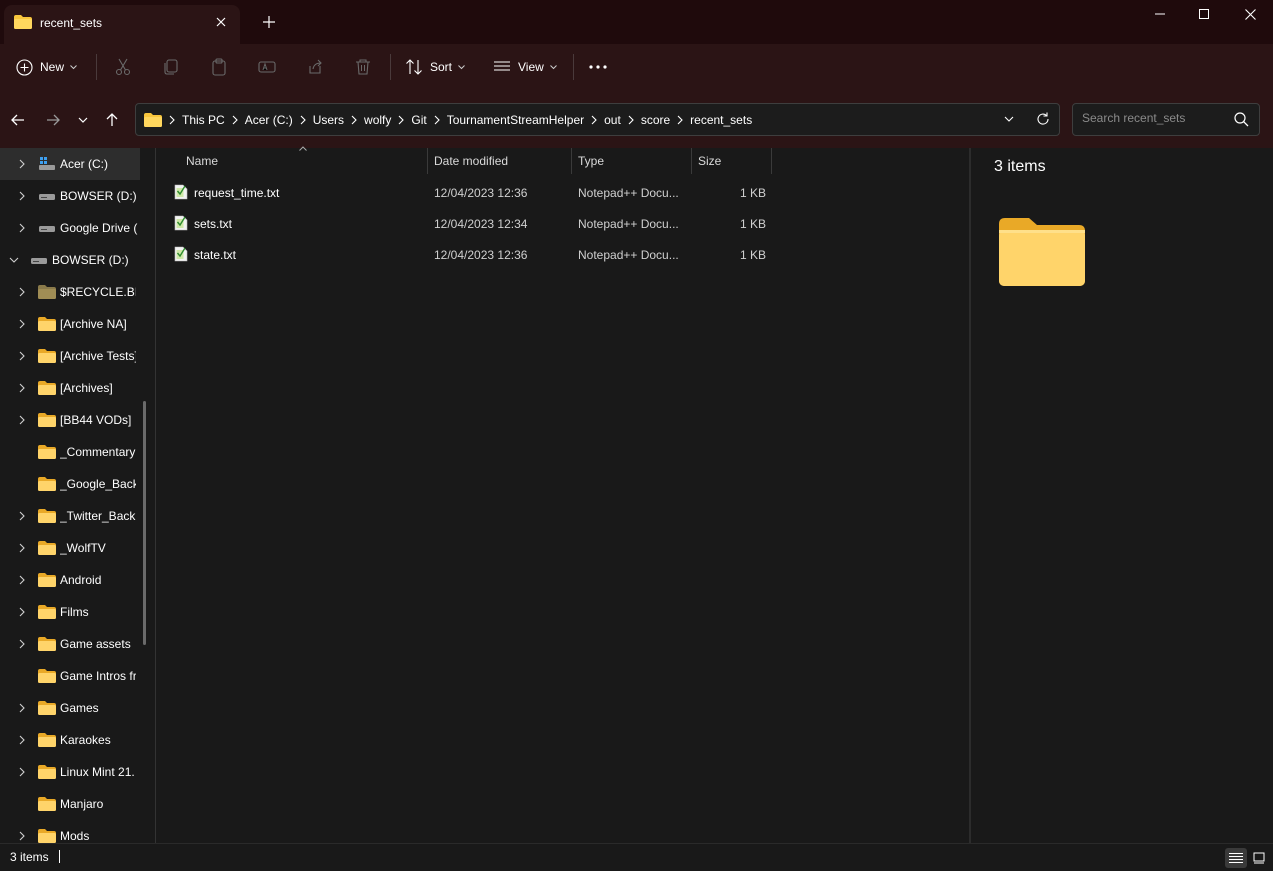 The width and height of the screenshot is (1273, 871). Describe the element at coordinates (221, 22) in the screenshot. I see `close-tab-button` at that location.